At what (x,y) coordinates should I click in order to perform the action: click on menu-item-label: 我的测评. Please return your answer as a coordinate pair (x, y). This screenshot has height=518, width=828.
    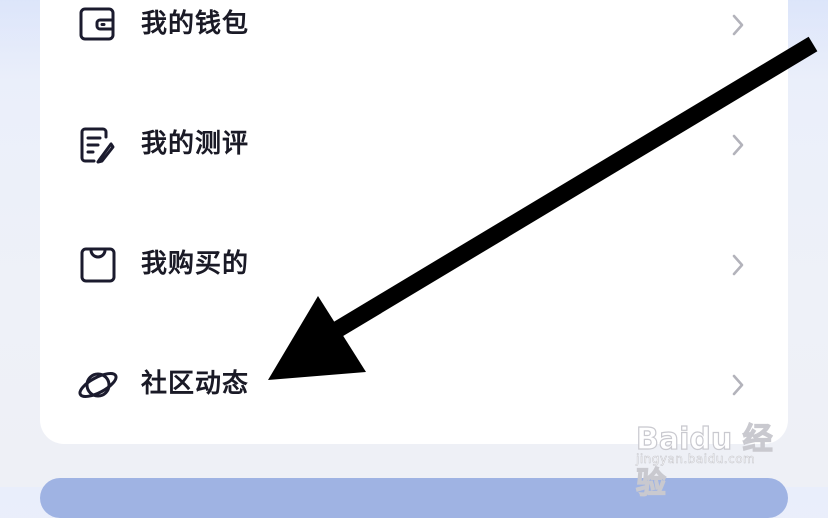
    Looking at the image, I should click on (195, 144).